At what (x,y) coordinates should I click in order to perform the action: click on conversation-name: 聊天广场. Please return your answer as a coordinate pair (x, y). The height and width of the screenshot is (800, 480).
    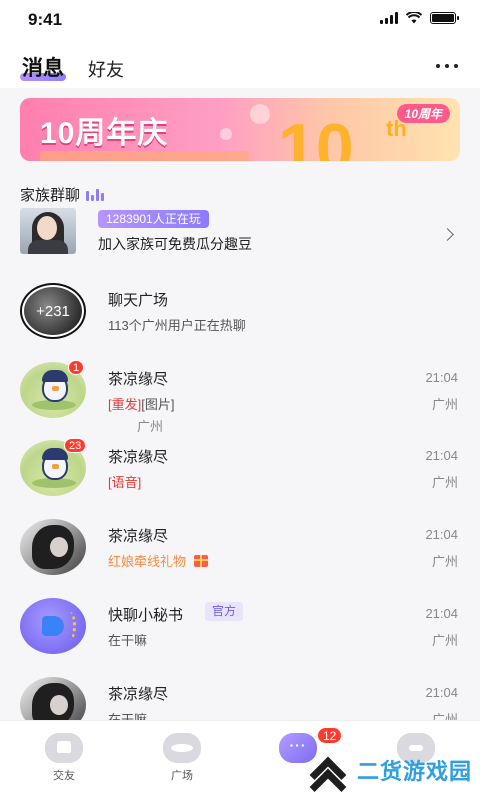
    Looking at the image, I should click on (138, 300).